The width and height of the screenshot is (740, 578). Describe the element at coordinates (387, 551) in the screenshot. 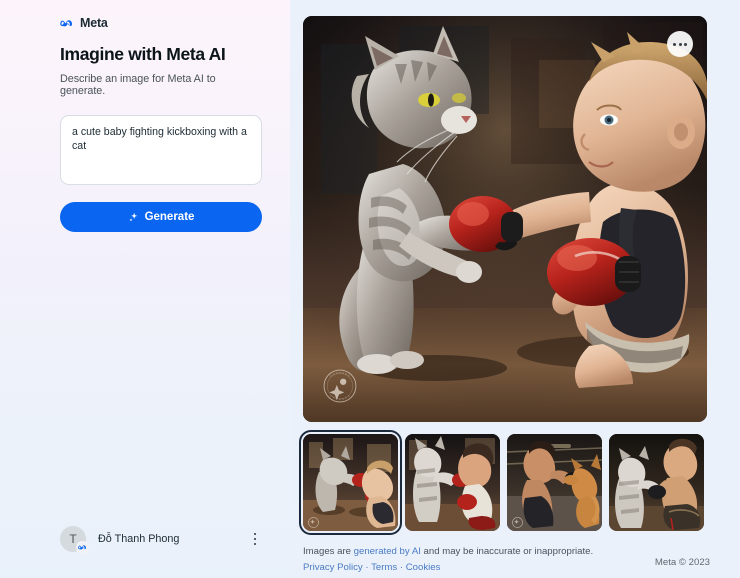

I see `generated-by-ai-link: generated by AI` at that location.